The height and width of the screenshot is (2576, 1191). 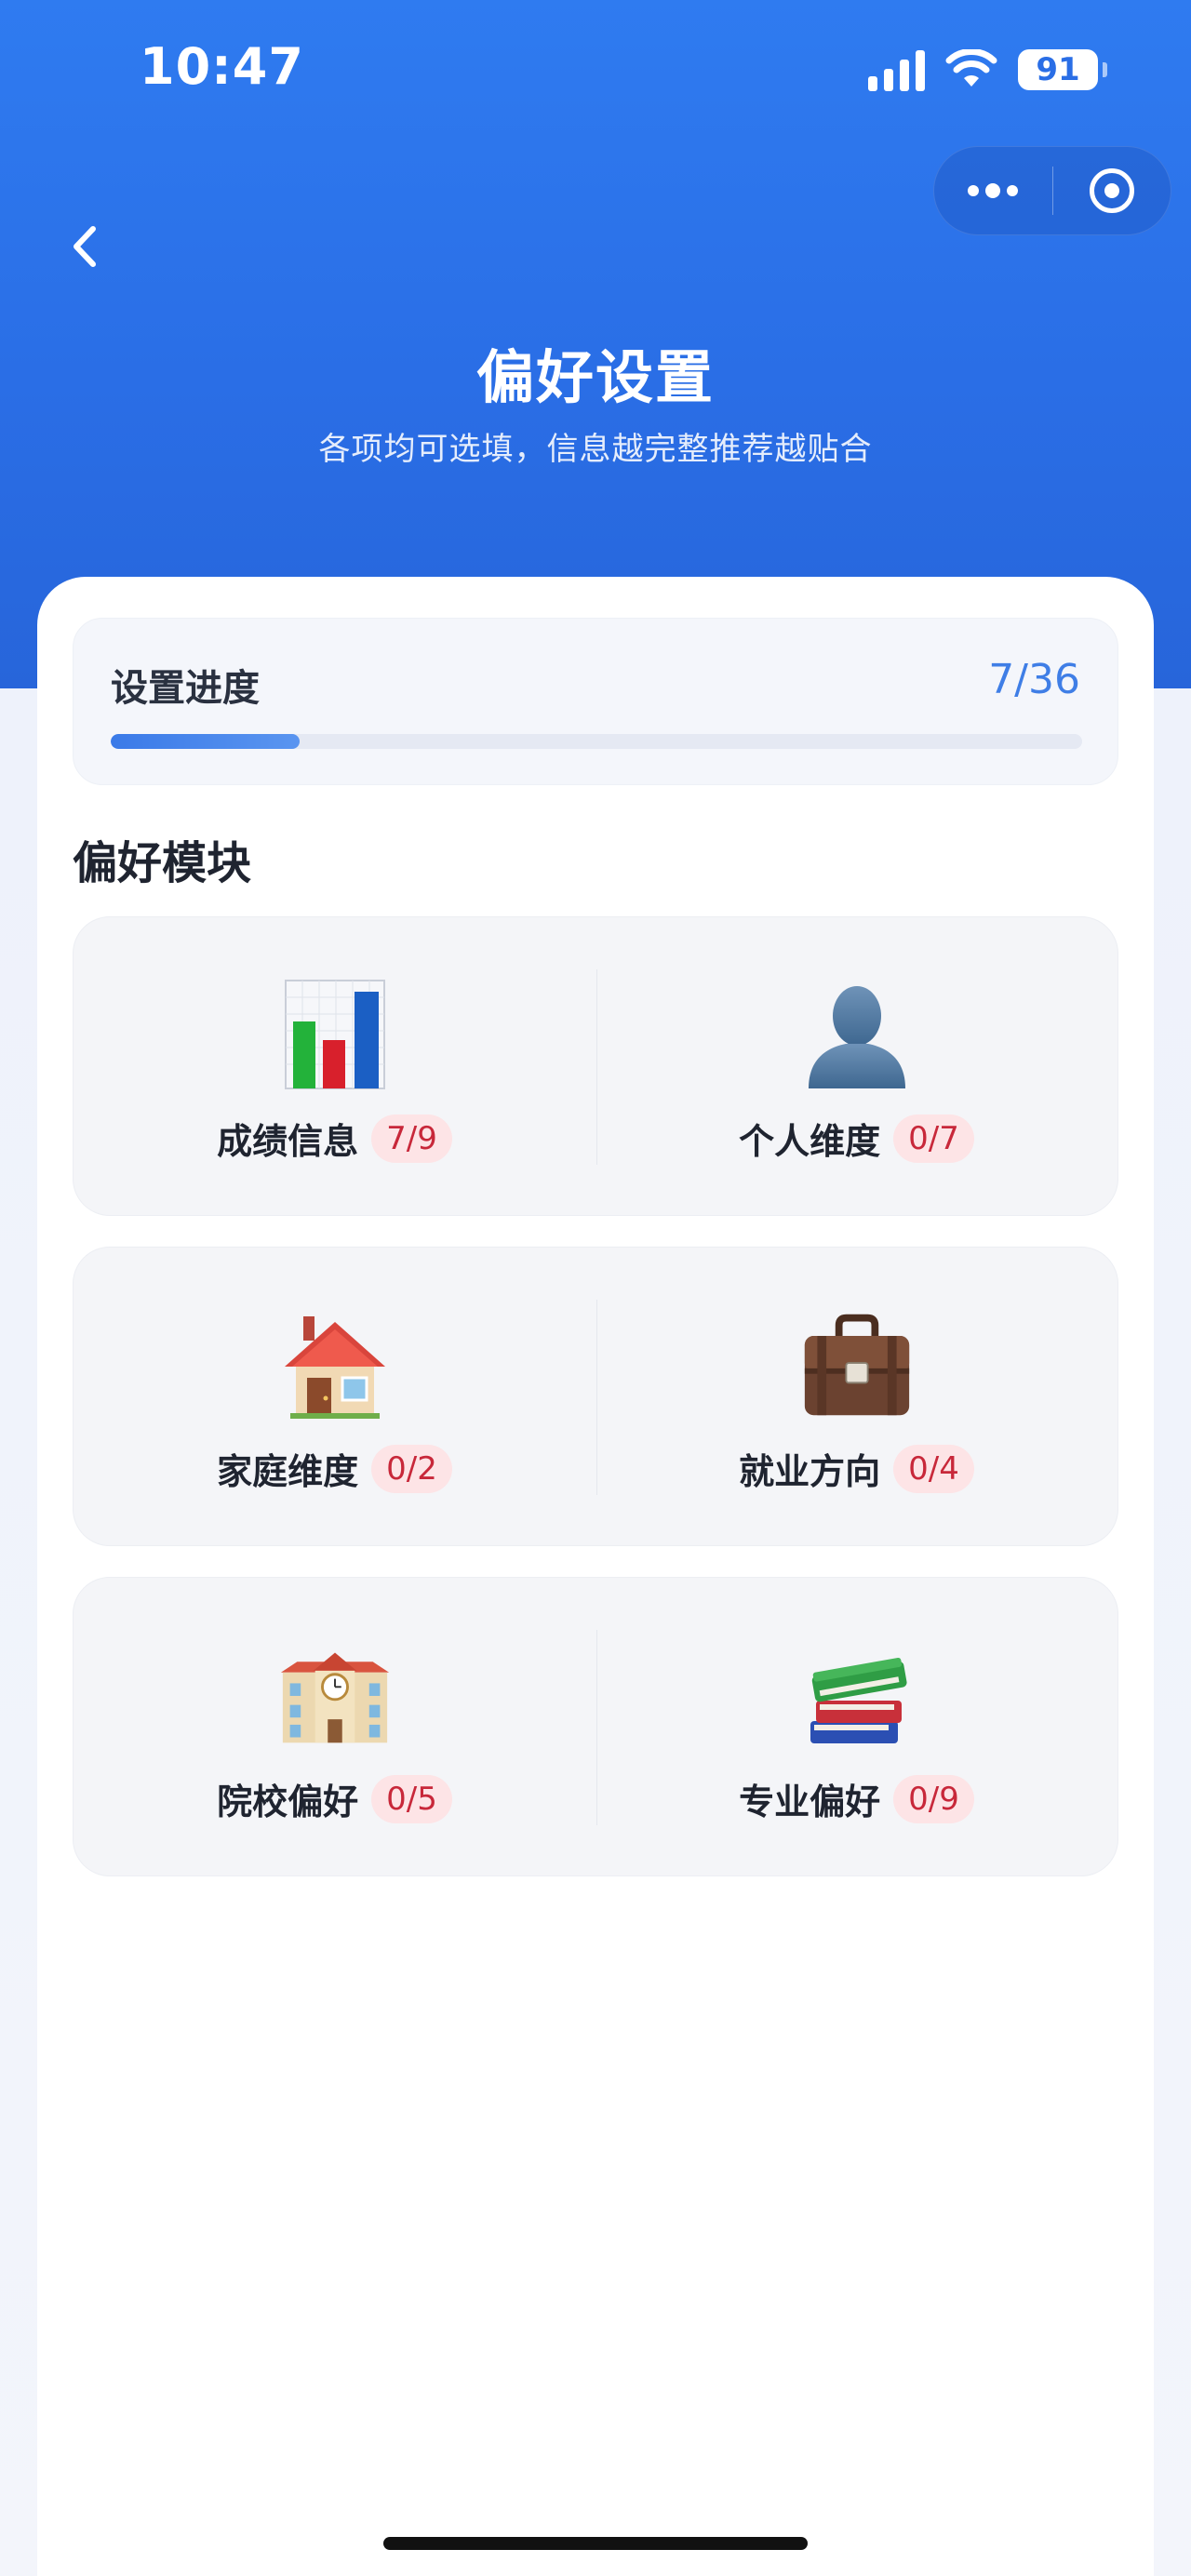 I want to click on module-badge: 0/5, so click(x=411, y=1798).